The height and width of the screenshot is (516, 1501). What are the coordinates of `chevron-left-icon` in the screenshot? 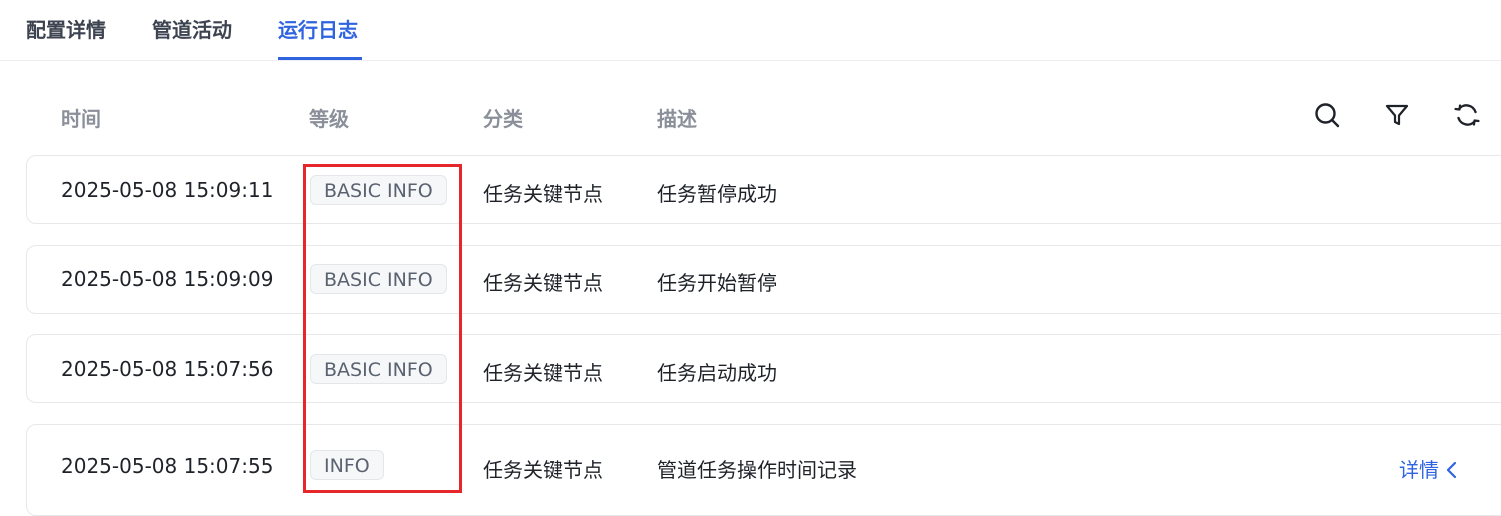 It's located at (1451, 472).